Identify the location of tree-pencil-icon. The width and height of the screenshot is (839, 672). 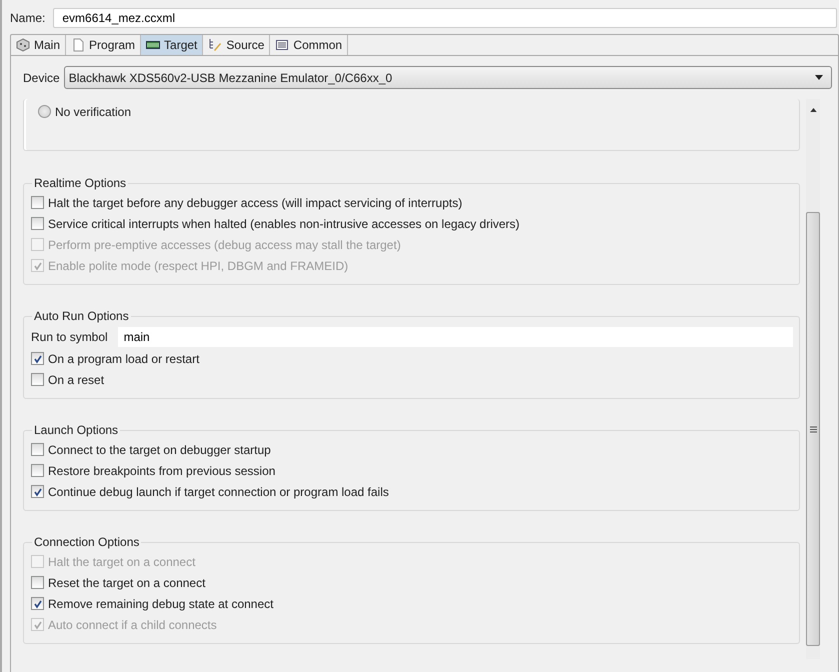
(215, 45).